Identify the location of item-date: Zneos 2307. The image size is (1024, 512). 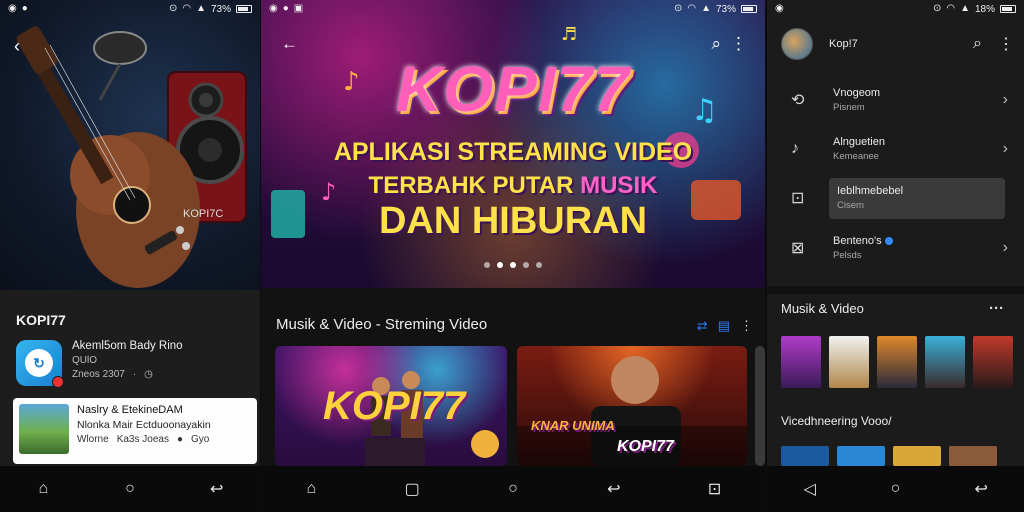
(98, 374).